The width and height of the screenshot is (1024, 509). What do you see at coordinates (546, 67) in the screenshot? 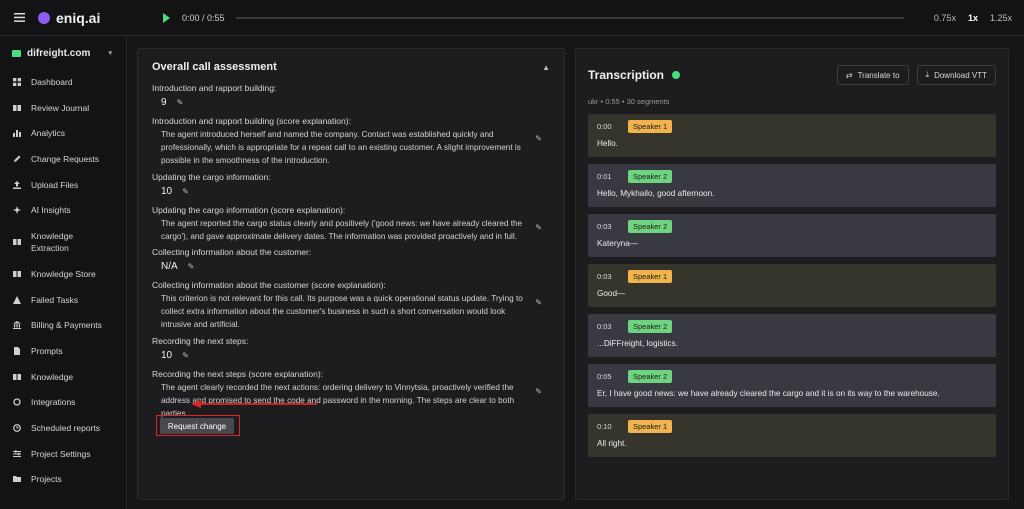
I see `chevron-up-icon: ▲` at bounding box center [546, 67].